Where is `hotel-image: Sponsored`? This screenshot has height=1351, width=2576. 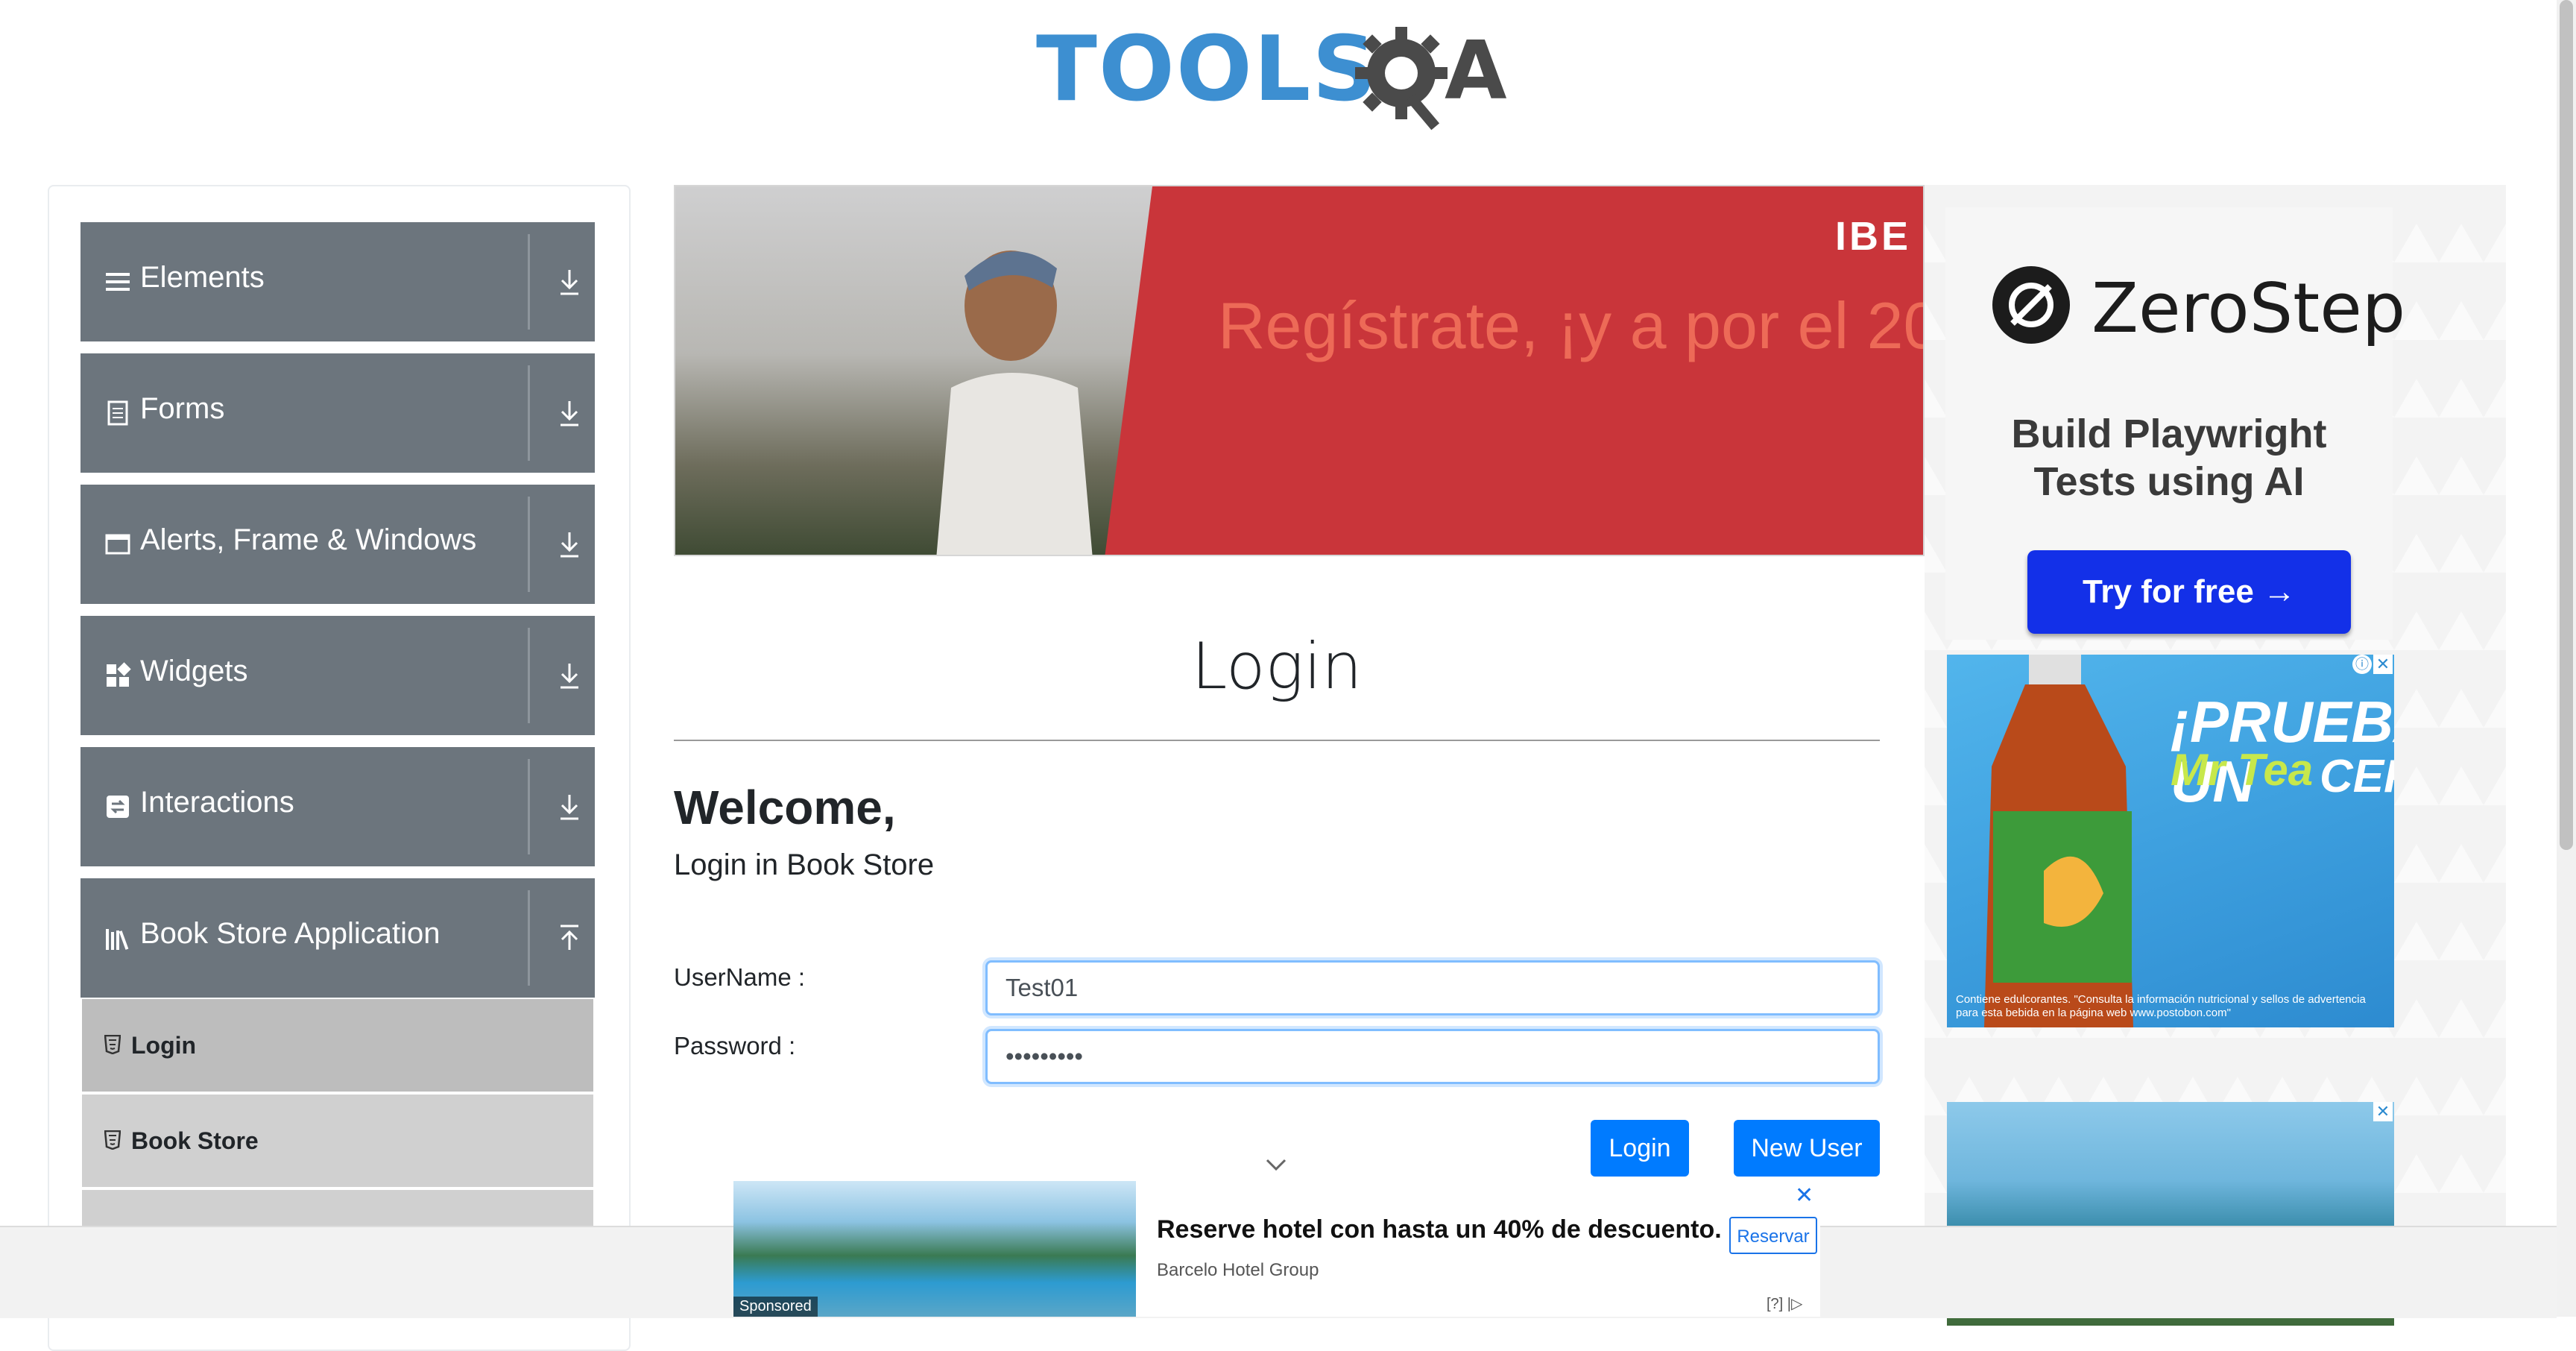 hotel-image: Sponsored is located at coordinates (935, 1249).